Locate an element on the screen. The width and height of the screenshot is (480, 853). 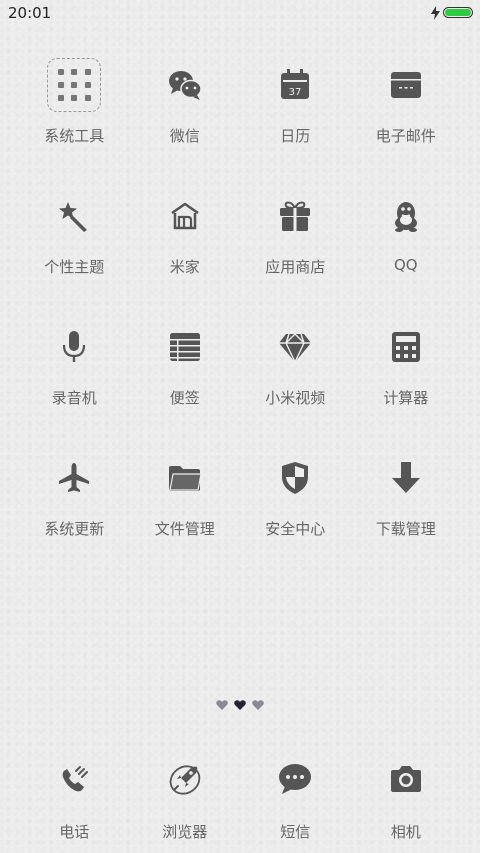
app-store: 应用商店 is located at coordinates (295, 253).